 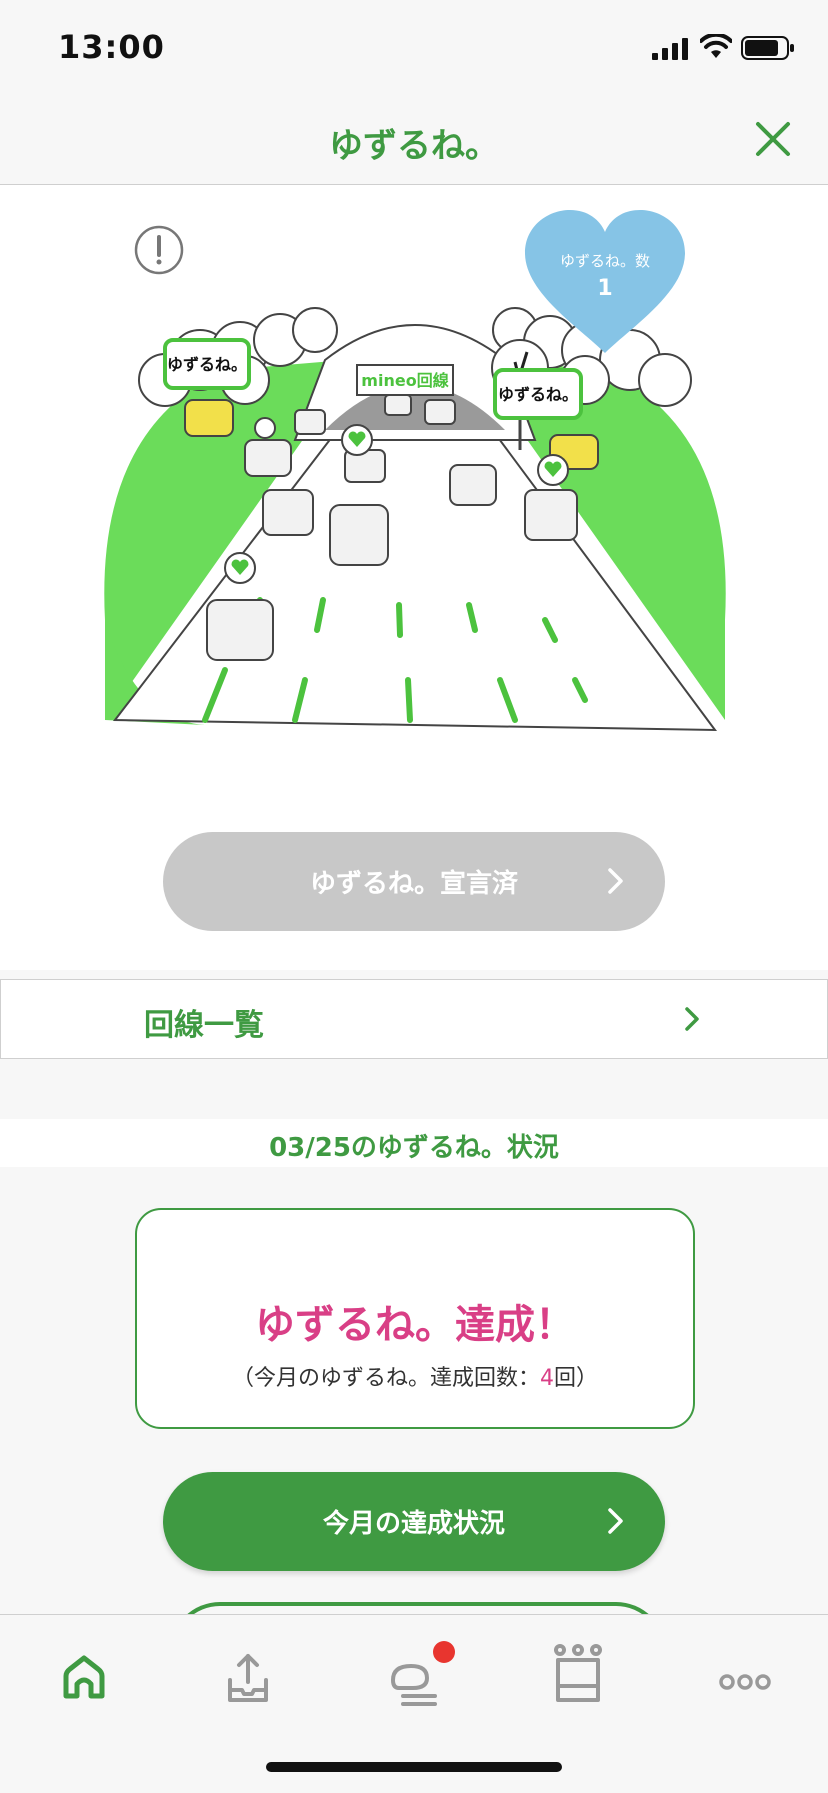 What do you see at coordinates (576, 1378) in the screenshot?
I see `achievement-sub-suffix: 回）` at bounding box center [576, 1378].